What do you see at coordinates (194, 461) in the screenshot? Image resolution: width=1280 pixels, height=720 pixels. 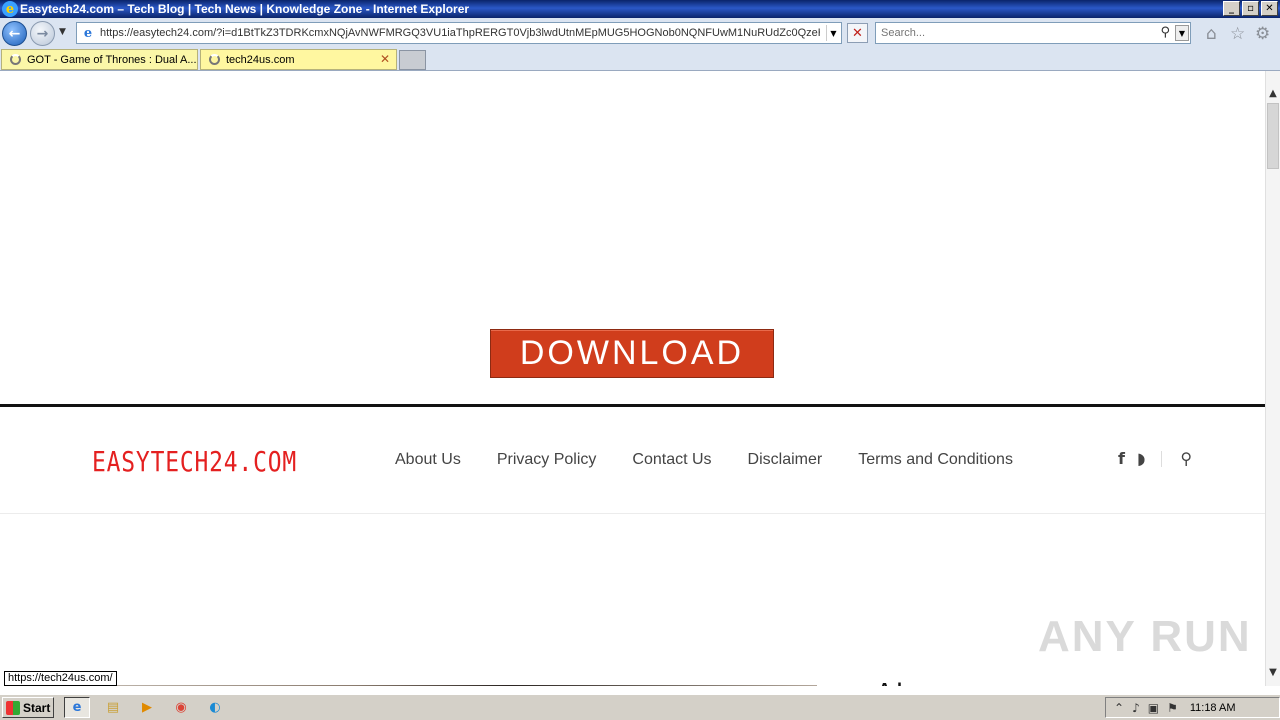 I see `site-logo: EASYTECH24.COM` at bounding box center [194, 461].